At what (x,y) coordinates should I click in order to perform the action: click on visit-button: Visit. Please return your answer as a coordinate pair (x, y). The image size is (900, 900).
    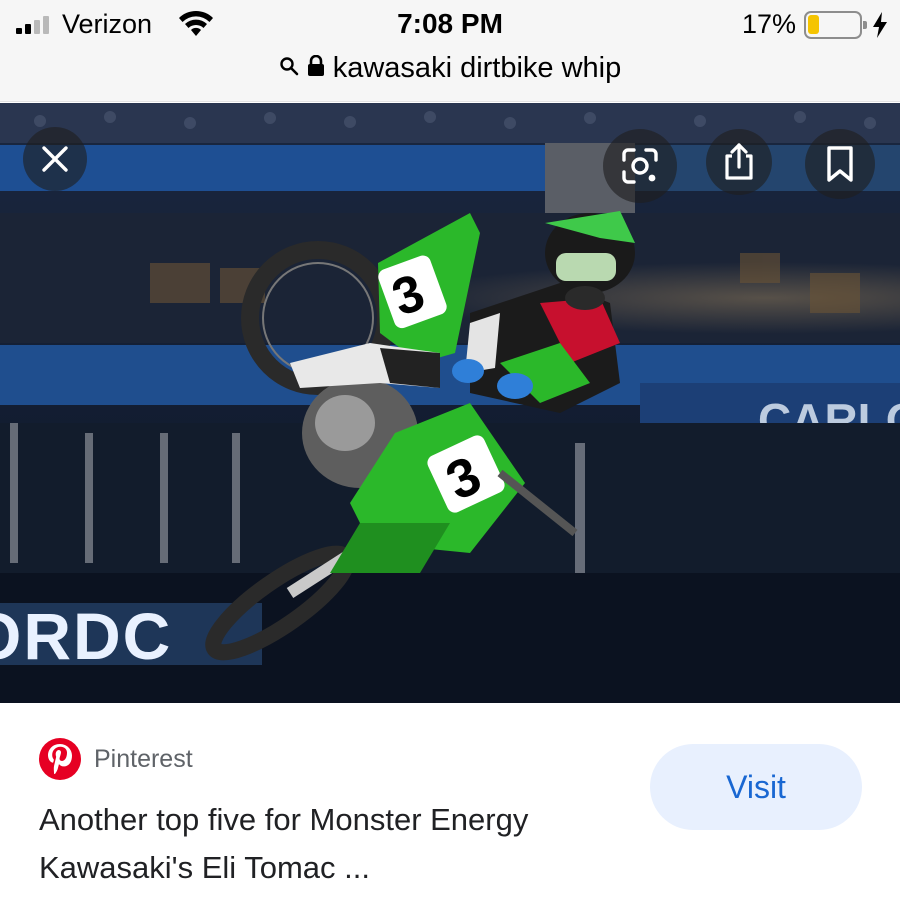
    Looking at the image, I should click on (756, 787).